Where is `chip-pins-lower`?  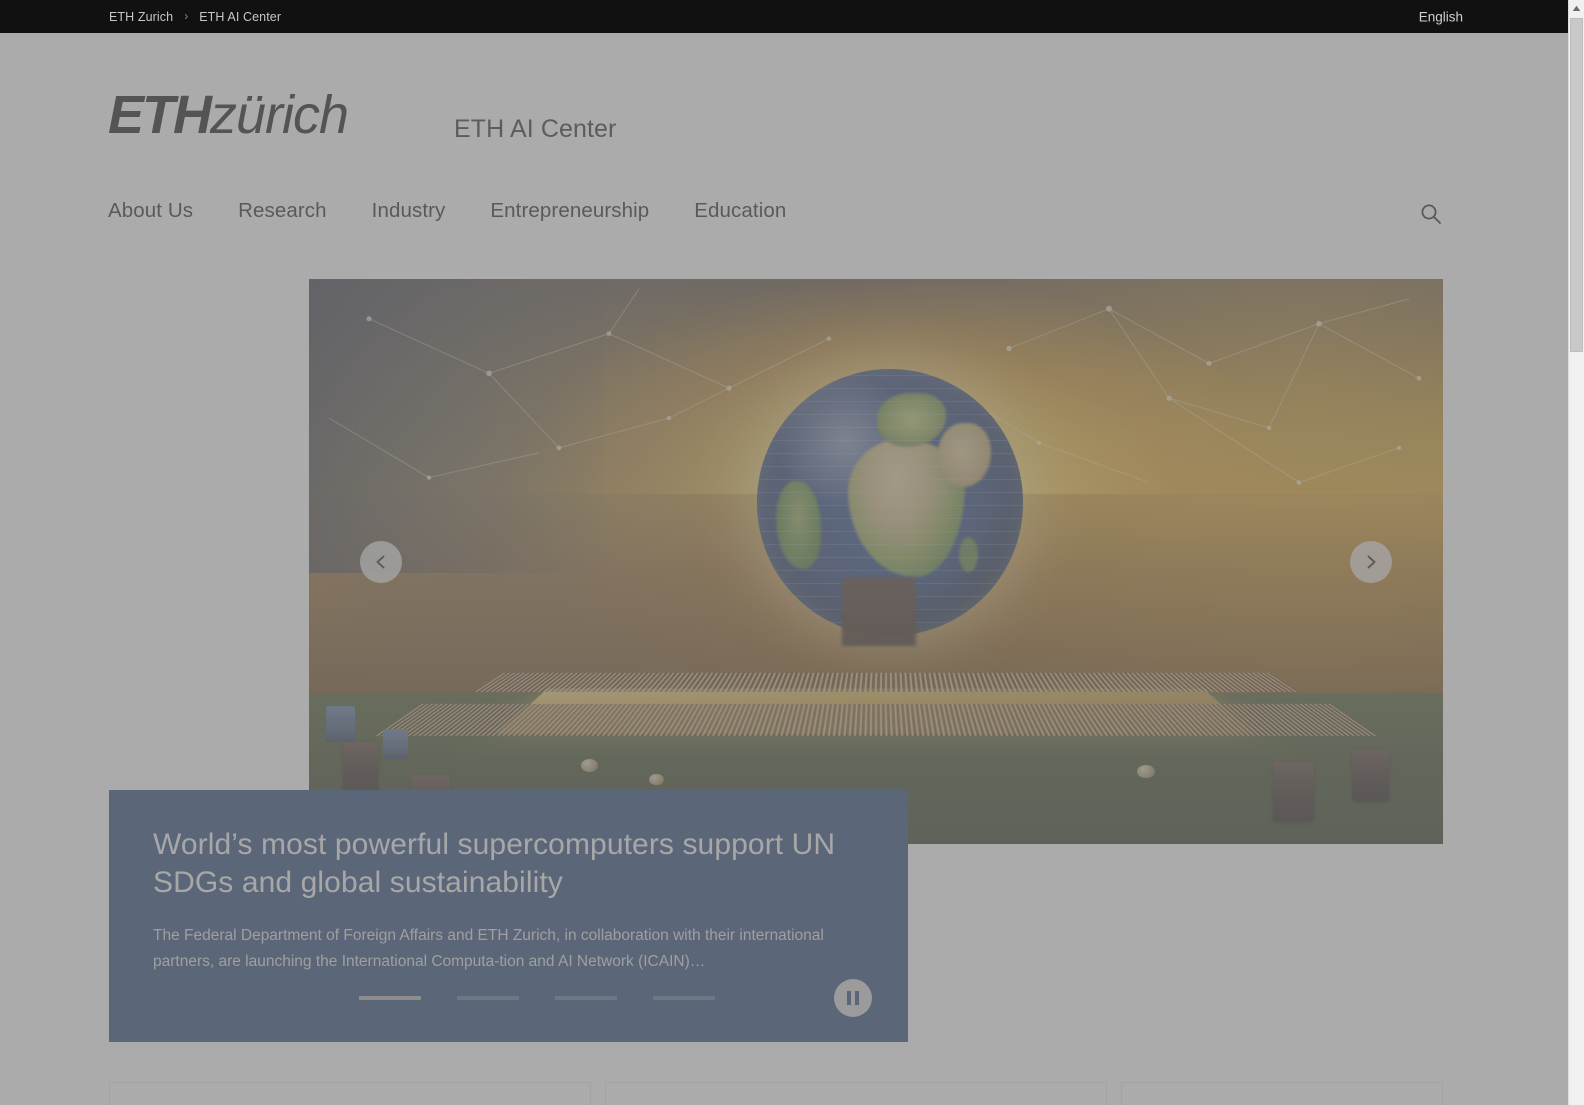 chip-pins-lower is located at coordinates (876, 720).